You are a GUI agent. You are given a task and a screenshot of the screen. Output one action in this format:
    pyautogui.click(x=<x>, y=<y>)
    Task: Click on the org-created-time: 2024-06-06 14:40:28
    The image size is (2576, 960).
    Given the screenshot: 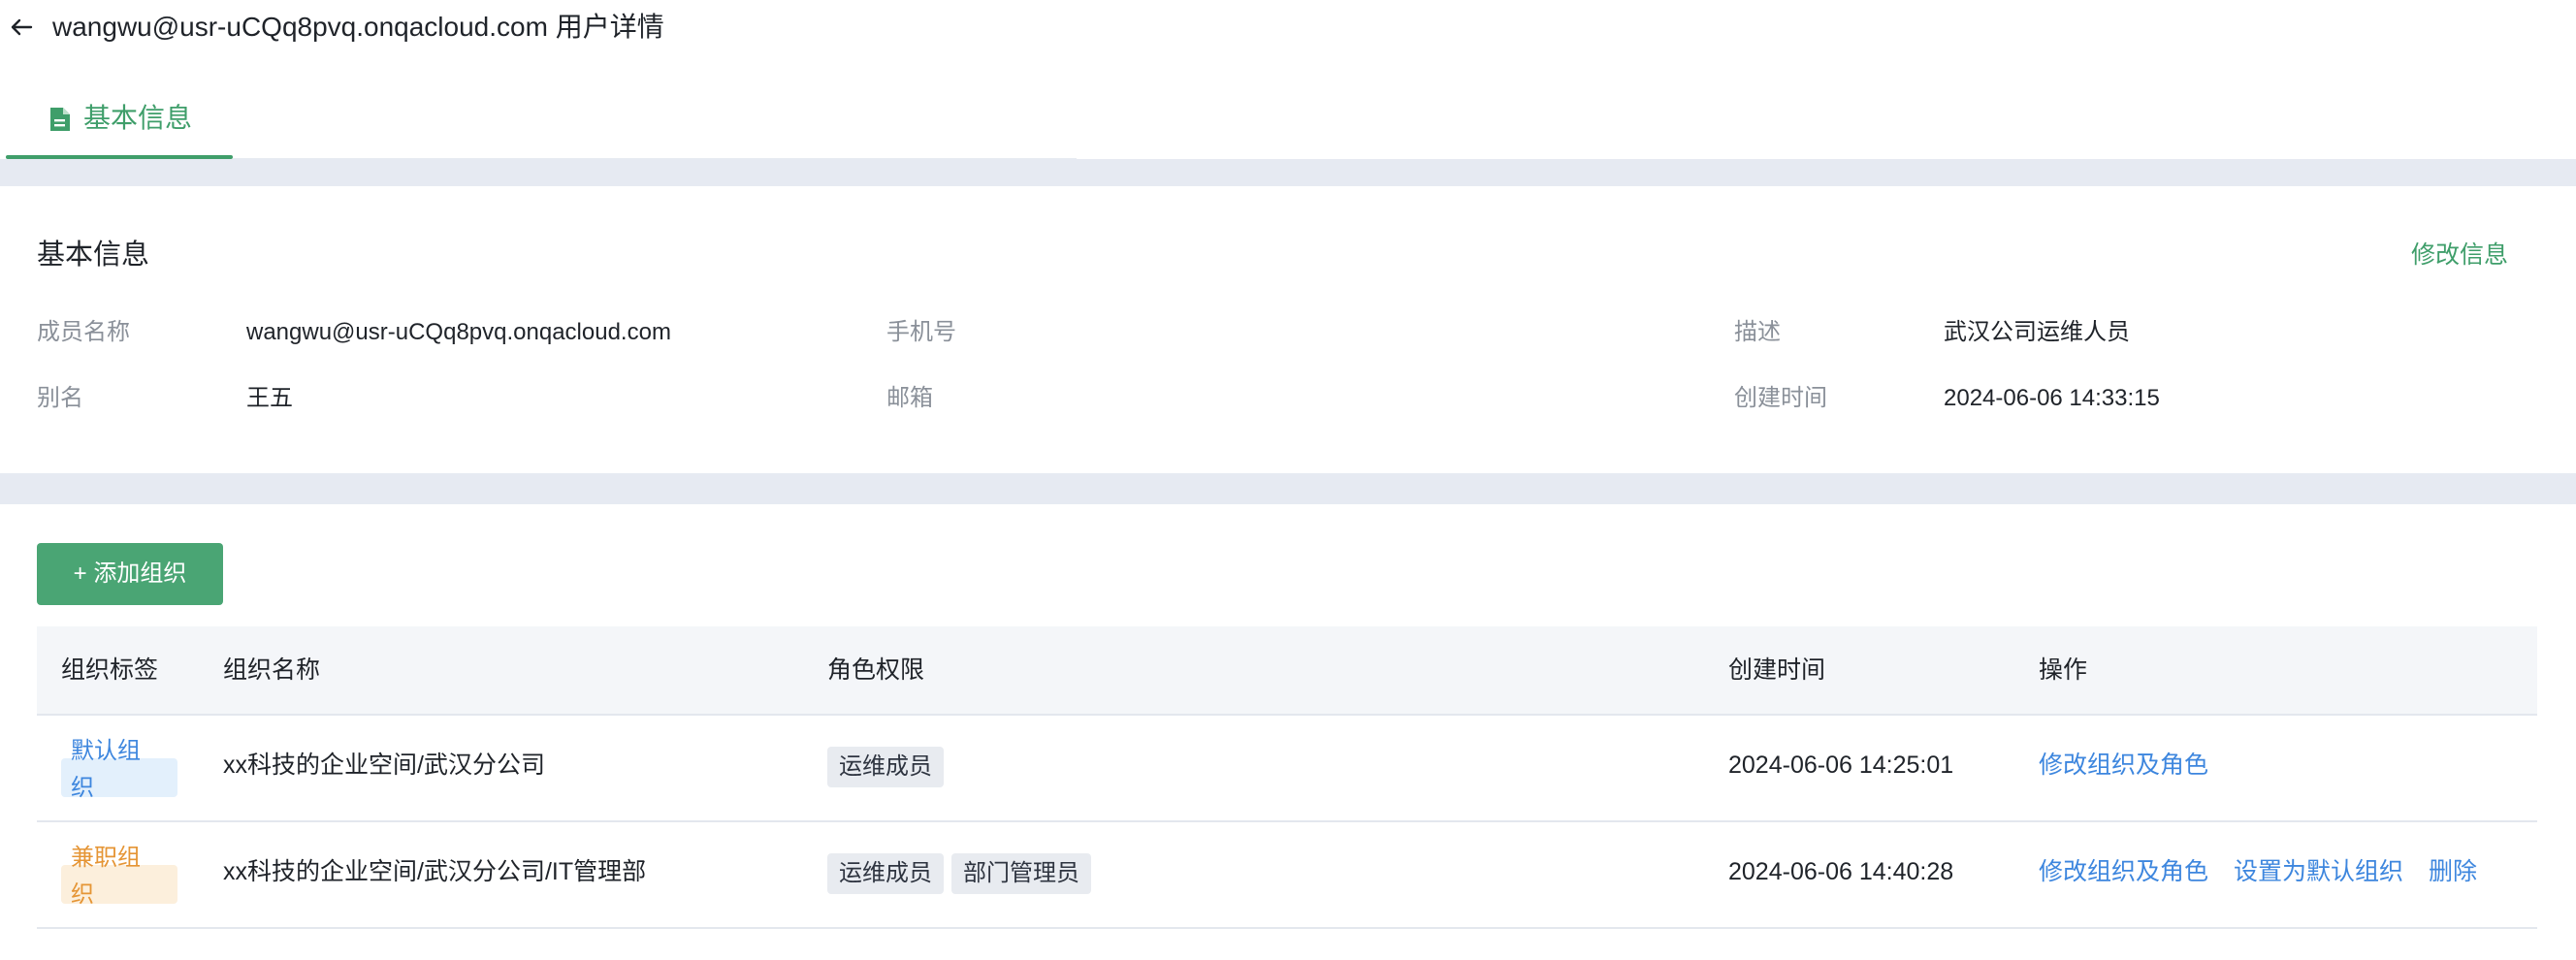 What is the action you would take?
    pyautogui.click(x=1841, y=871)
    